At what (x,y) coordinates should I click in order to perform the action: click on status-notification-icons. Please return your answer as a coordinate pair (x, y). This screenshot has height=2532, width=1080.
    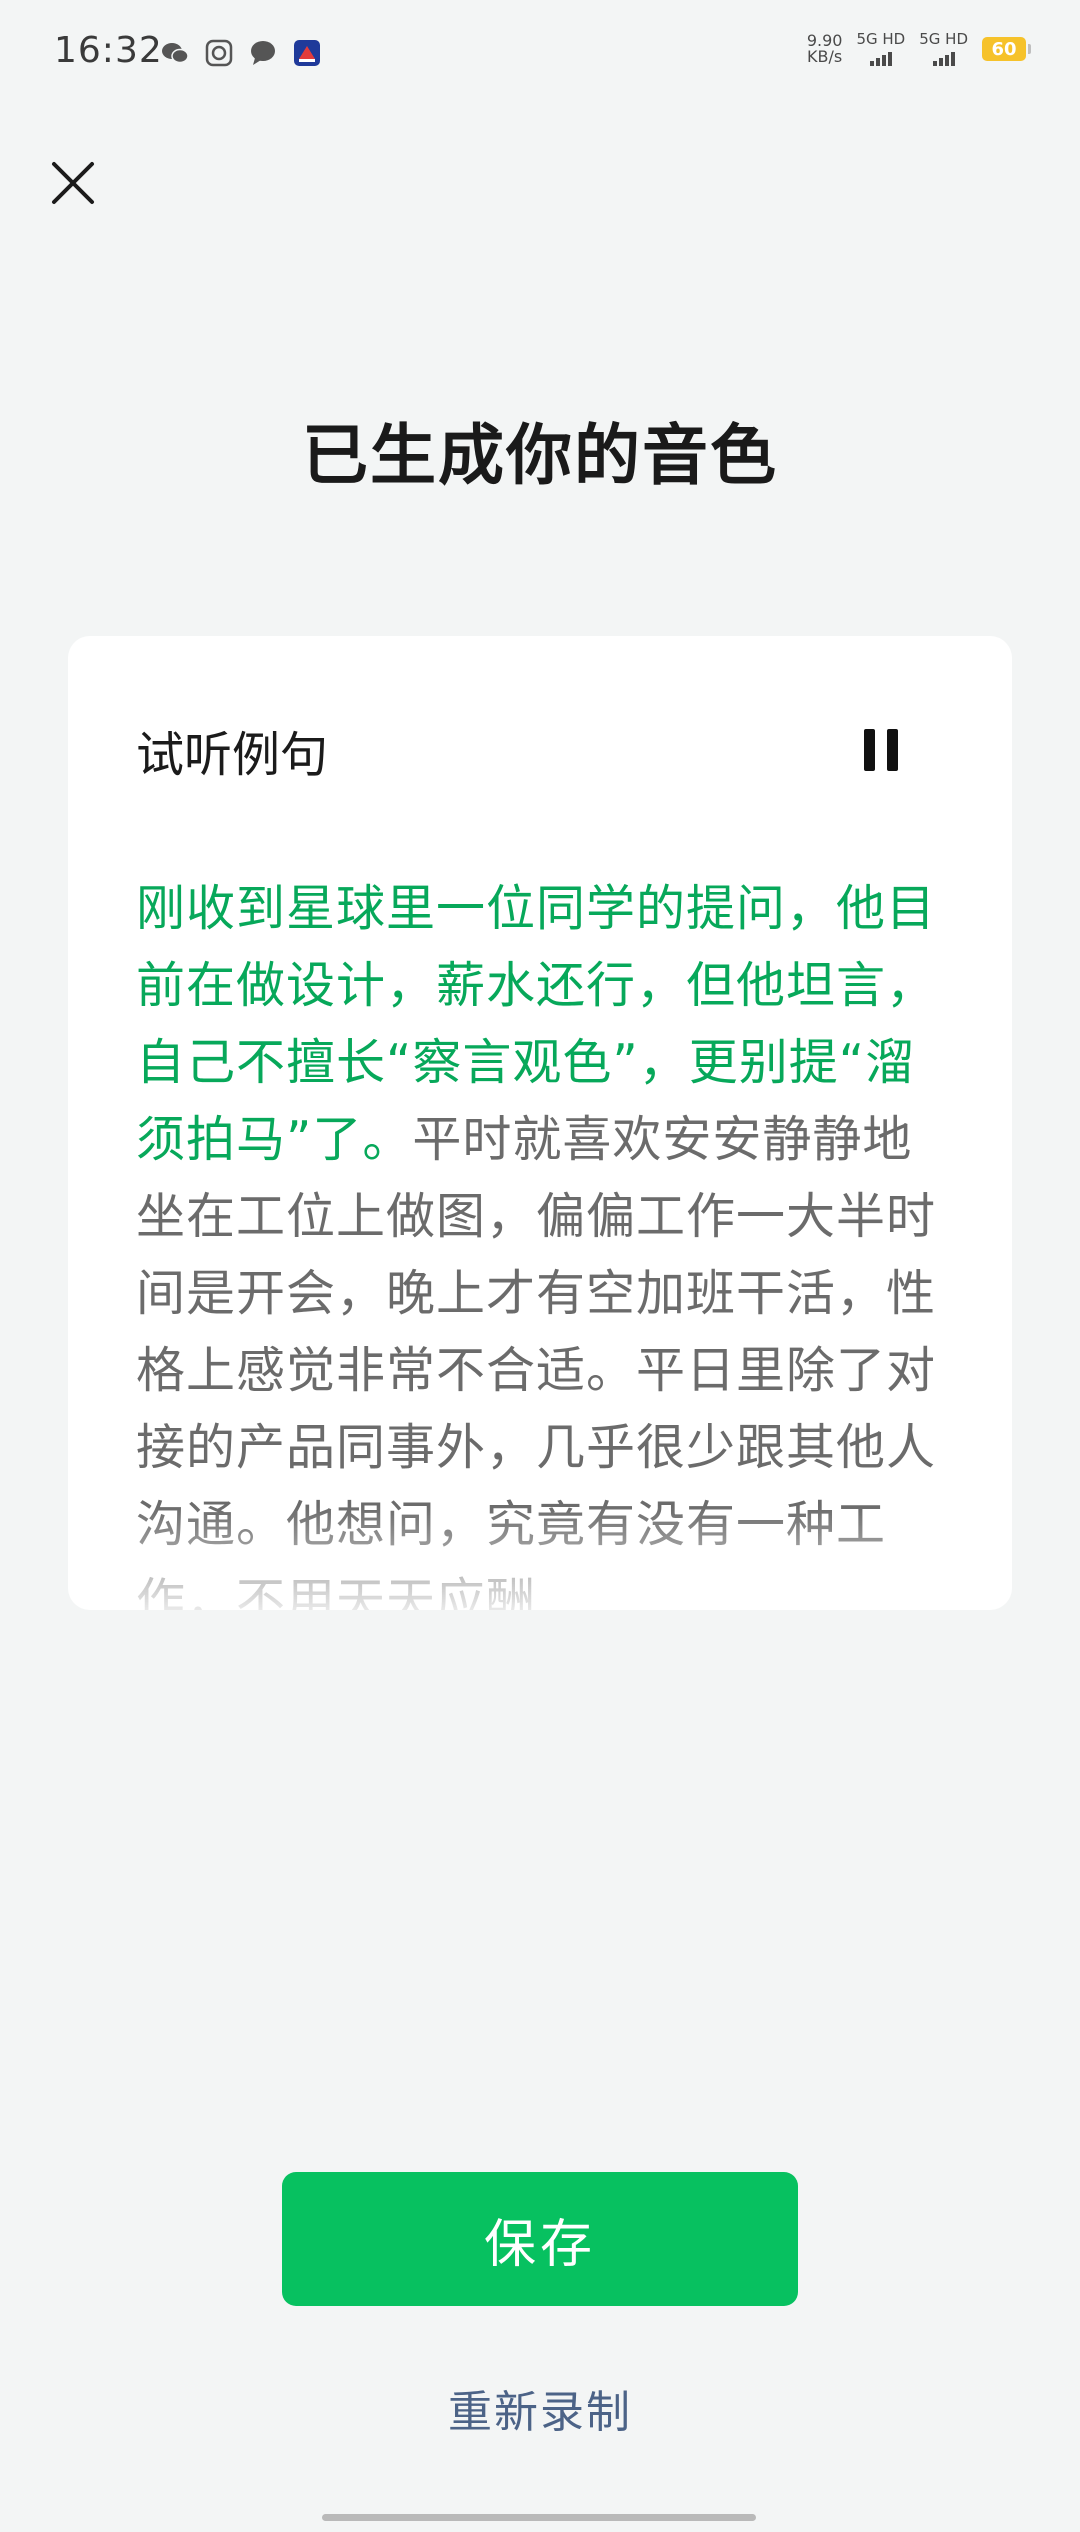
    Looking at the image, I should click on (241, 53).